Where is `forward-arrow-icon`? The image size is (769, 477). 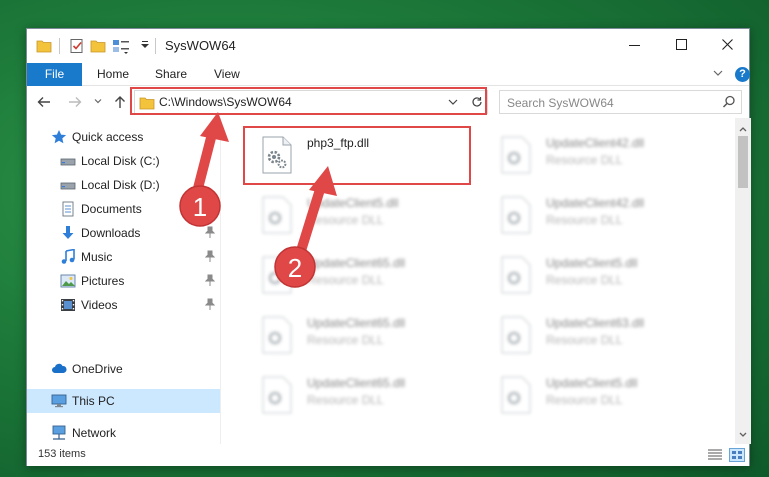
forward-arrow-icon is located at coordinates (75, 103).